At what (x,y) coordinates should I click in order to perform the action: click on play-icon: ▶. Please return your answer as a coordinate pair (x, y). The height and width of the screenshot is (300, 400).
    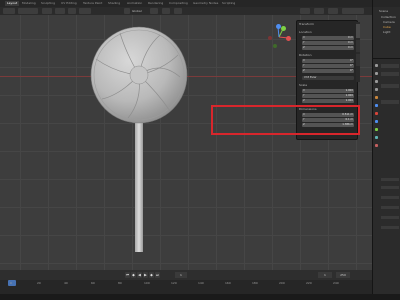
    Looking at the image, I should click on (145, 275).